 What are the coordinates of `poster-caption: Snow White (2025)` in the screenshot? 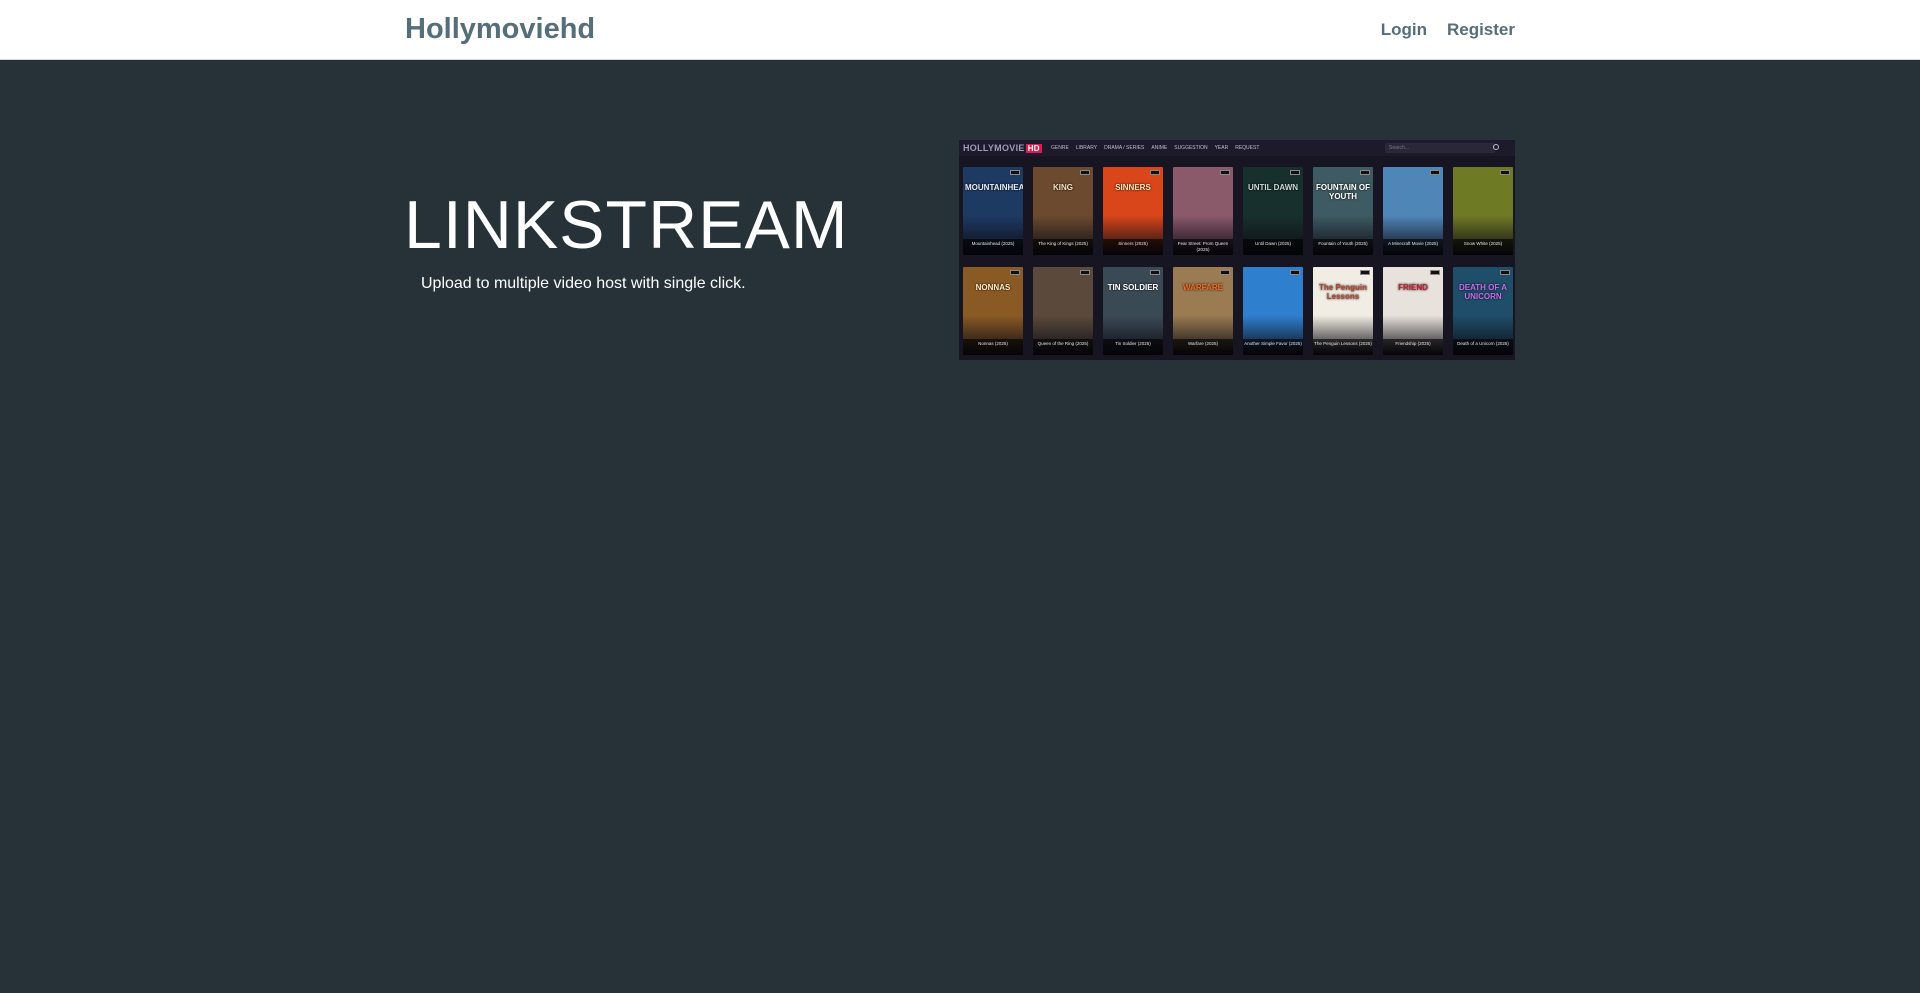 It's located at (1483, 247).